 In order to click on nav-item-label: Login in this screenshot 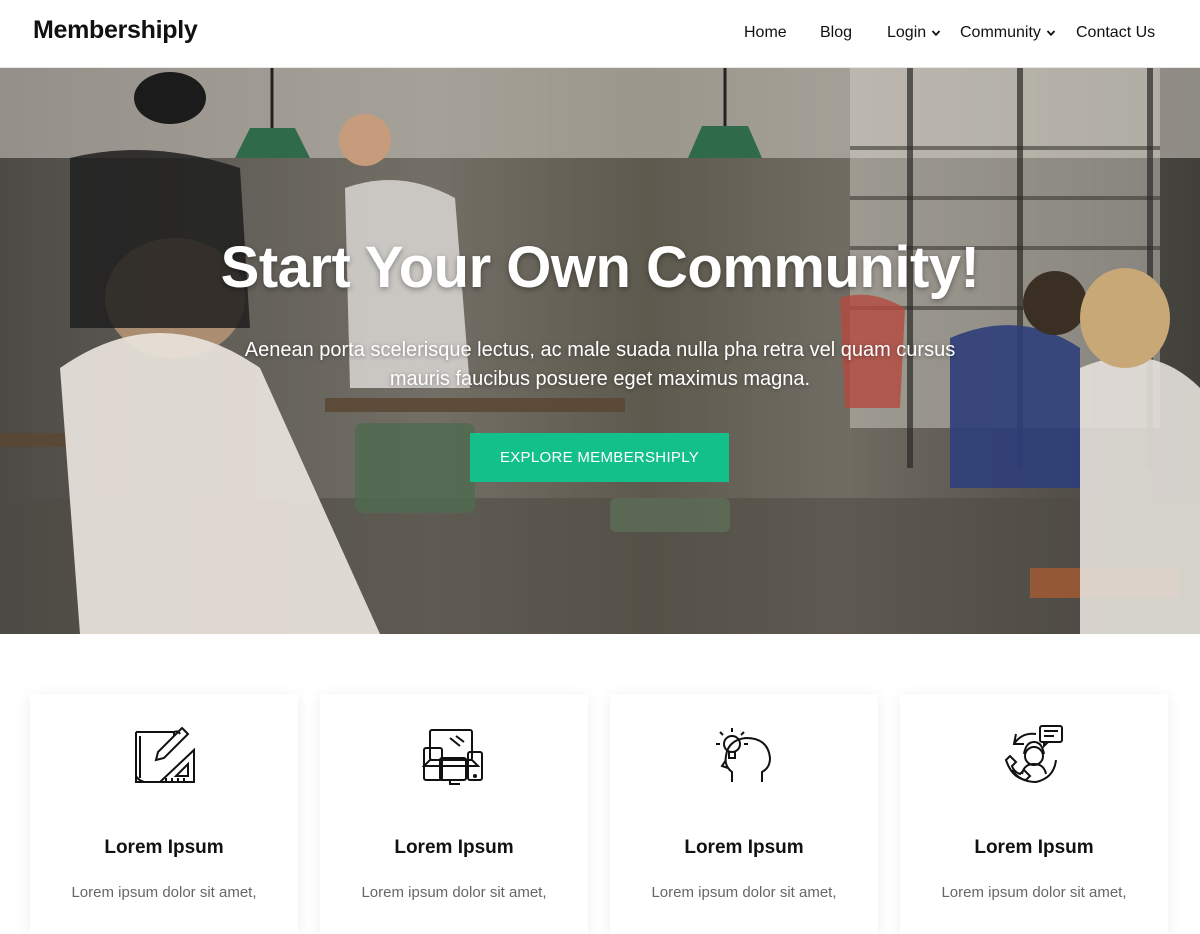, I will do `click(907, 32)`.